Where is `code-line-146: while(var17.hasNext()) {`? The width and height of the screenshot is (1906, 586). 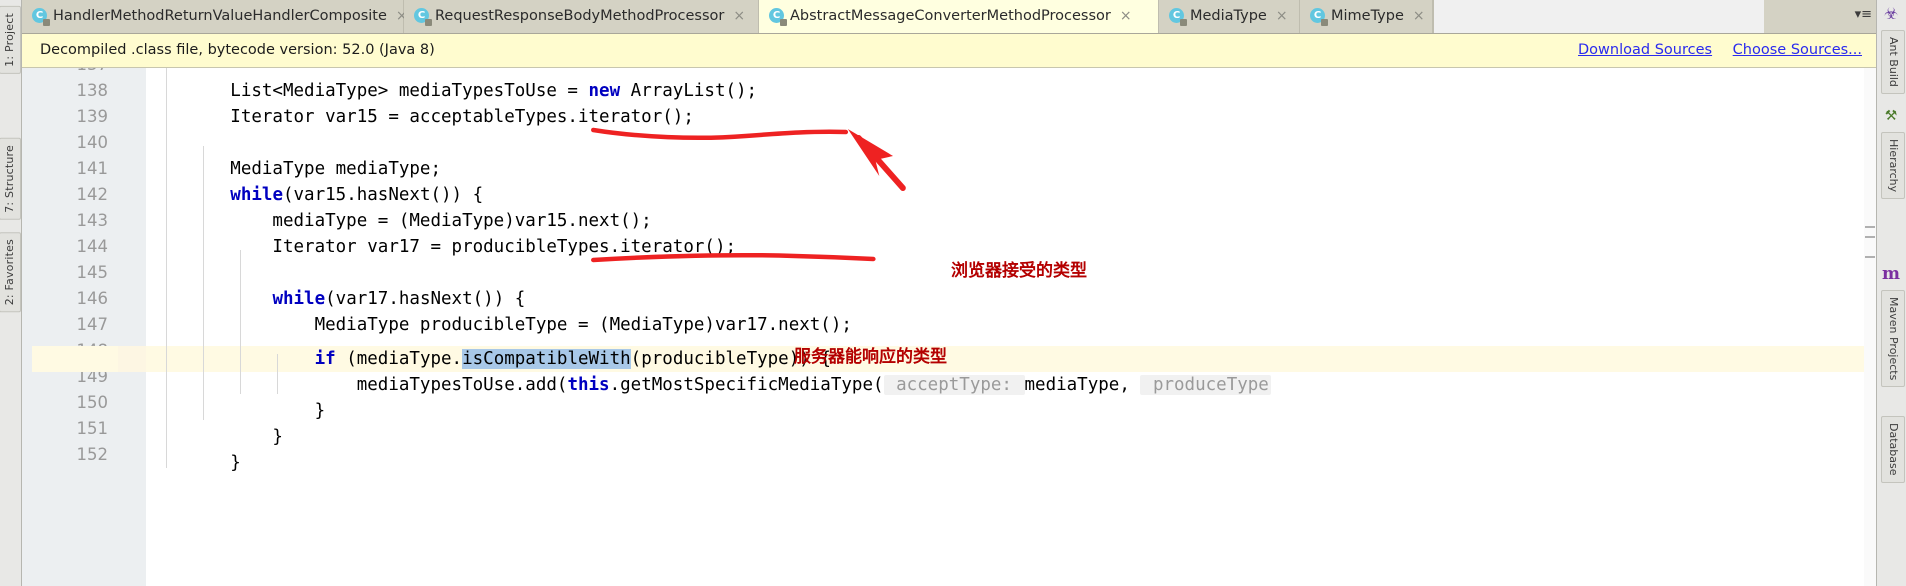
code-line-146: while(var17.hasNext()) { is located at coordinates (335, 299).